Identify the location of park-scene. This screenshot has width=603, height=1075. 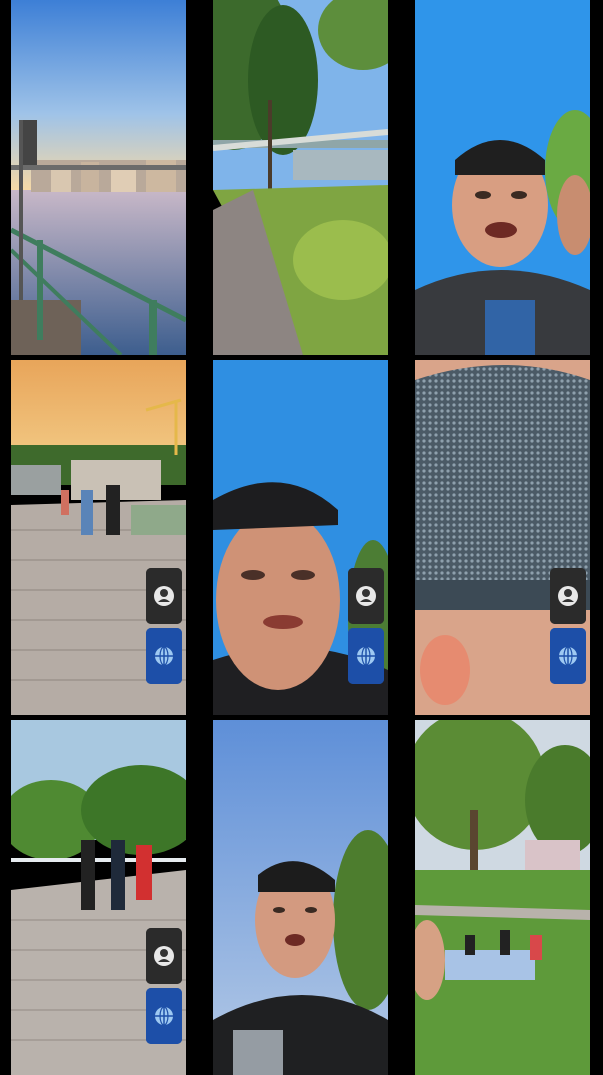
(300, 177).